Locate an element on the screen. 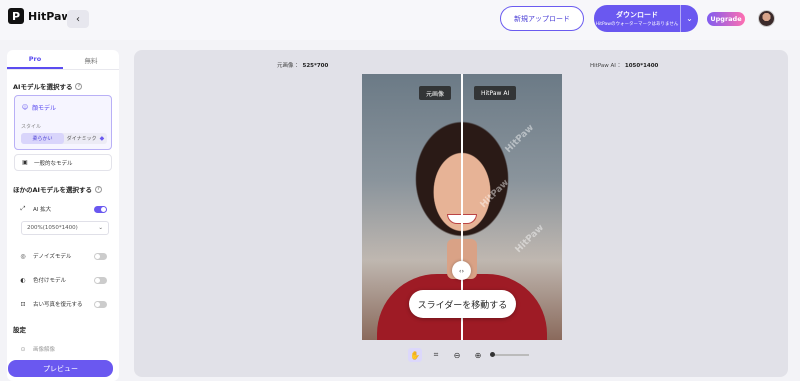 Image resolution: width=800 pixels, height=381 pixels. face-model-name: ☺ 顔モデル is located at coordinates (38, 107).